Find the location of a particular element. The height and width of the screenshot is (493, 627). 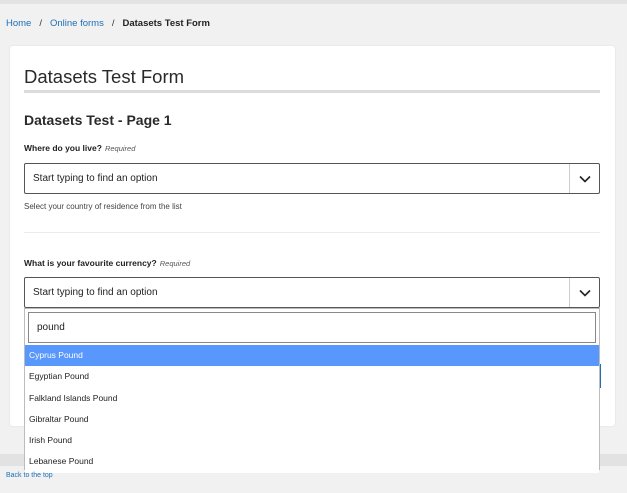

dropdown-option: Lebanese Pound is located at coordinates (312, 462).